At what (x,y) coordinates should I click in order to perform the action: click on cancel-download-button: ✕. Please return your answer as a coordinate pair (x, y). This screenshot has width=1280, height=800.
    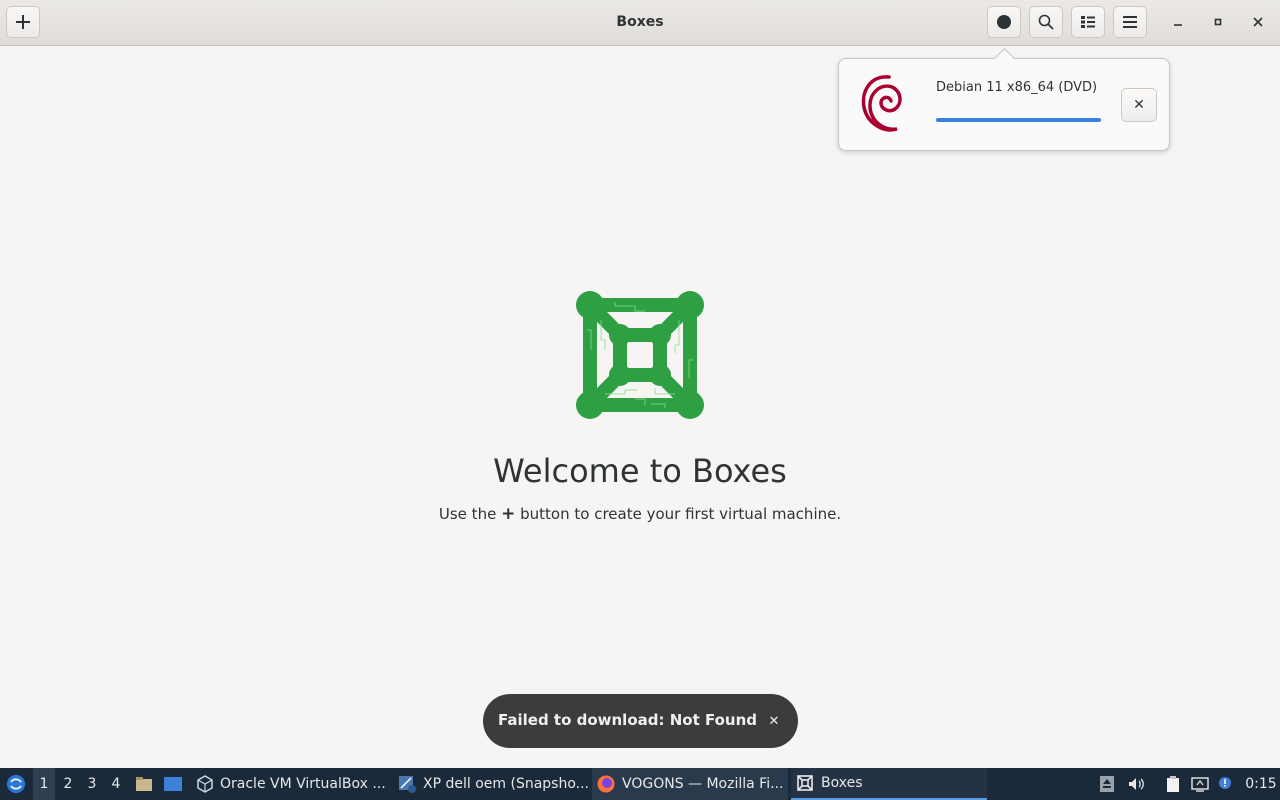
    Looking at the image, I should click on (1139, 105).